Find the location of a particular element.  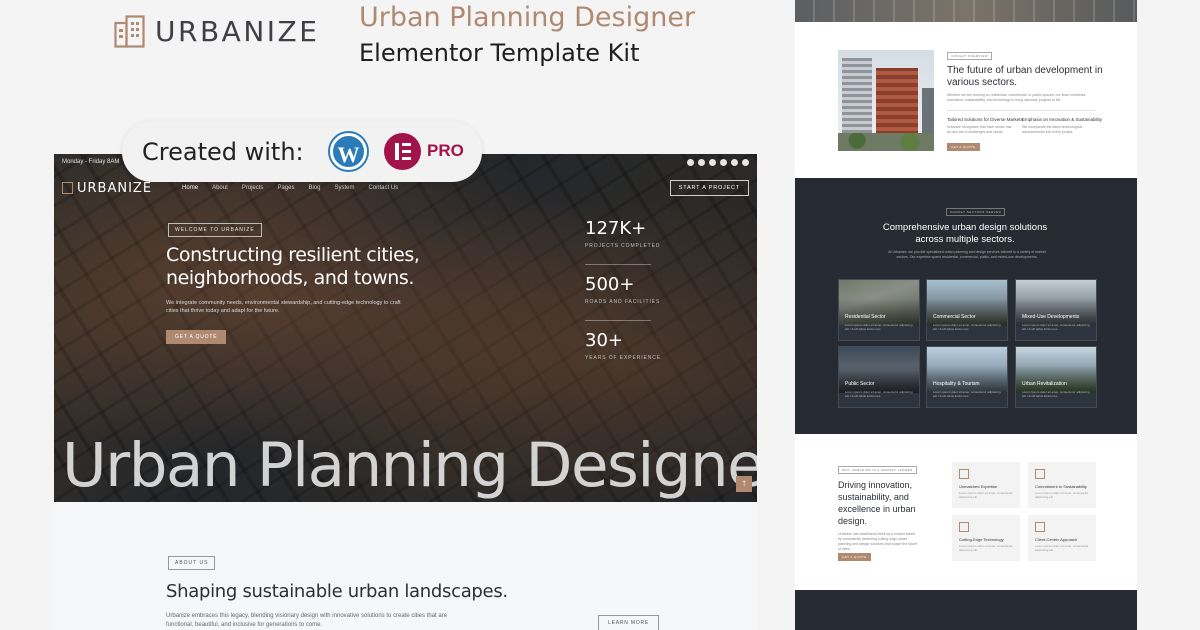

sector-card-title: Mixed-Use Developments is located at coordinates (1051, 317).